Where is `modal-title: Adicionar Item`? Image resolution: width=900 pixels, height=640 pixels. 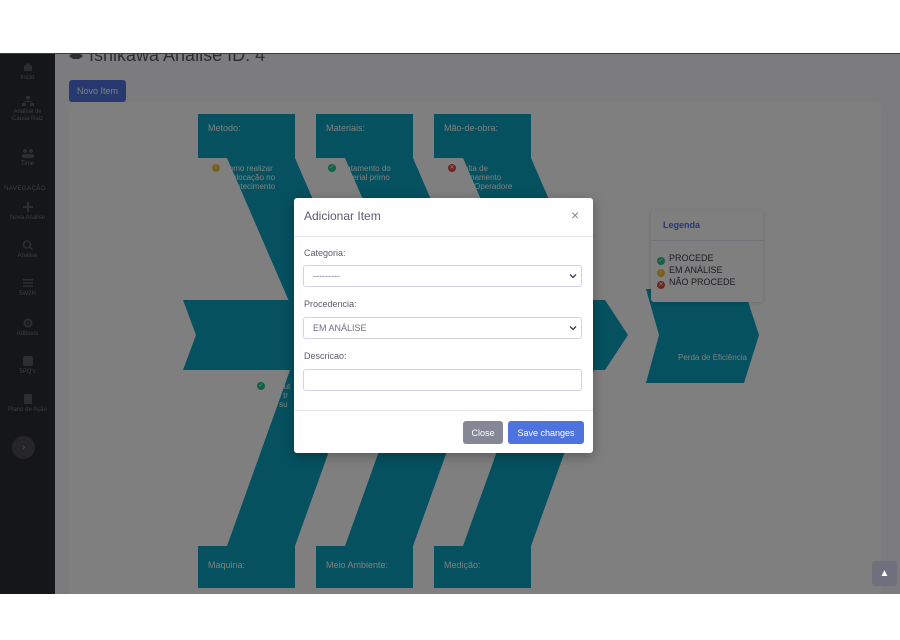 modal-title: Adicionar Item is located at coordinates (342, 216).